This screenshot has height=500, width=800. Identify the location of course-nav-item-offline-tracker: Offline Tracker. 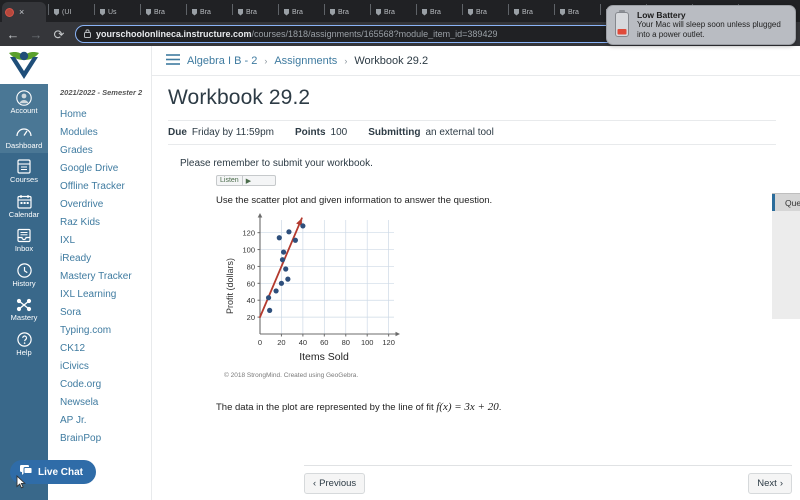
(99, 186).